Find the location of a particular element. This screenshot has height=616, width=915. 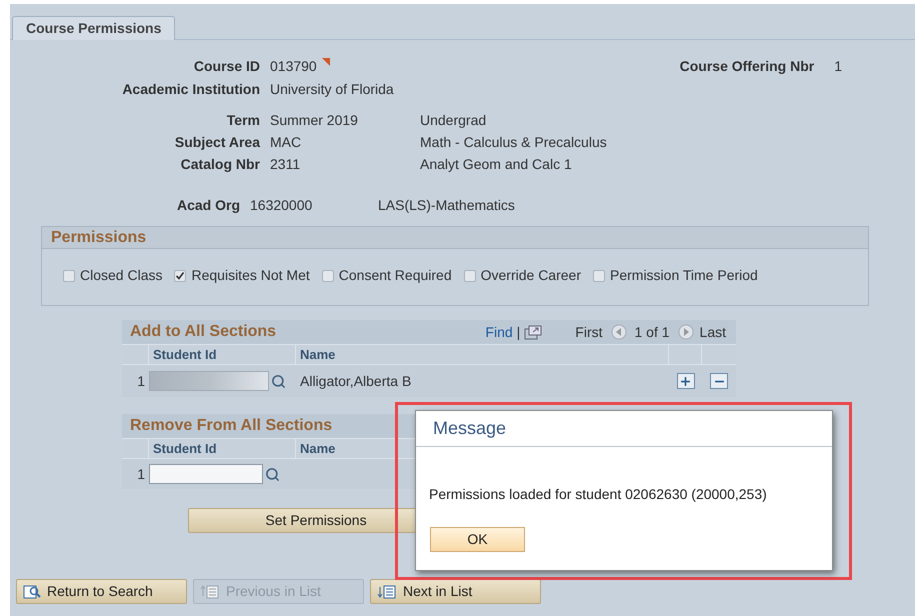

field-label: Term is located at coordinates (243, 120).